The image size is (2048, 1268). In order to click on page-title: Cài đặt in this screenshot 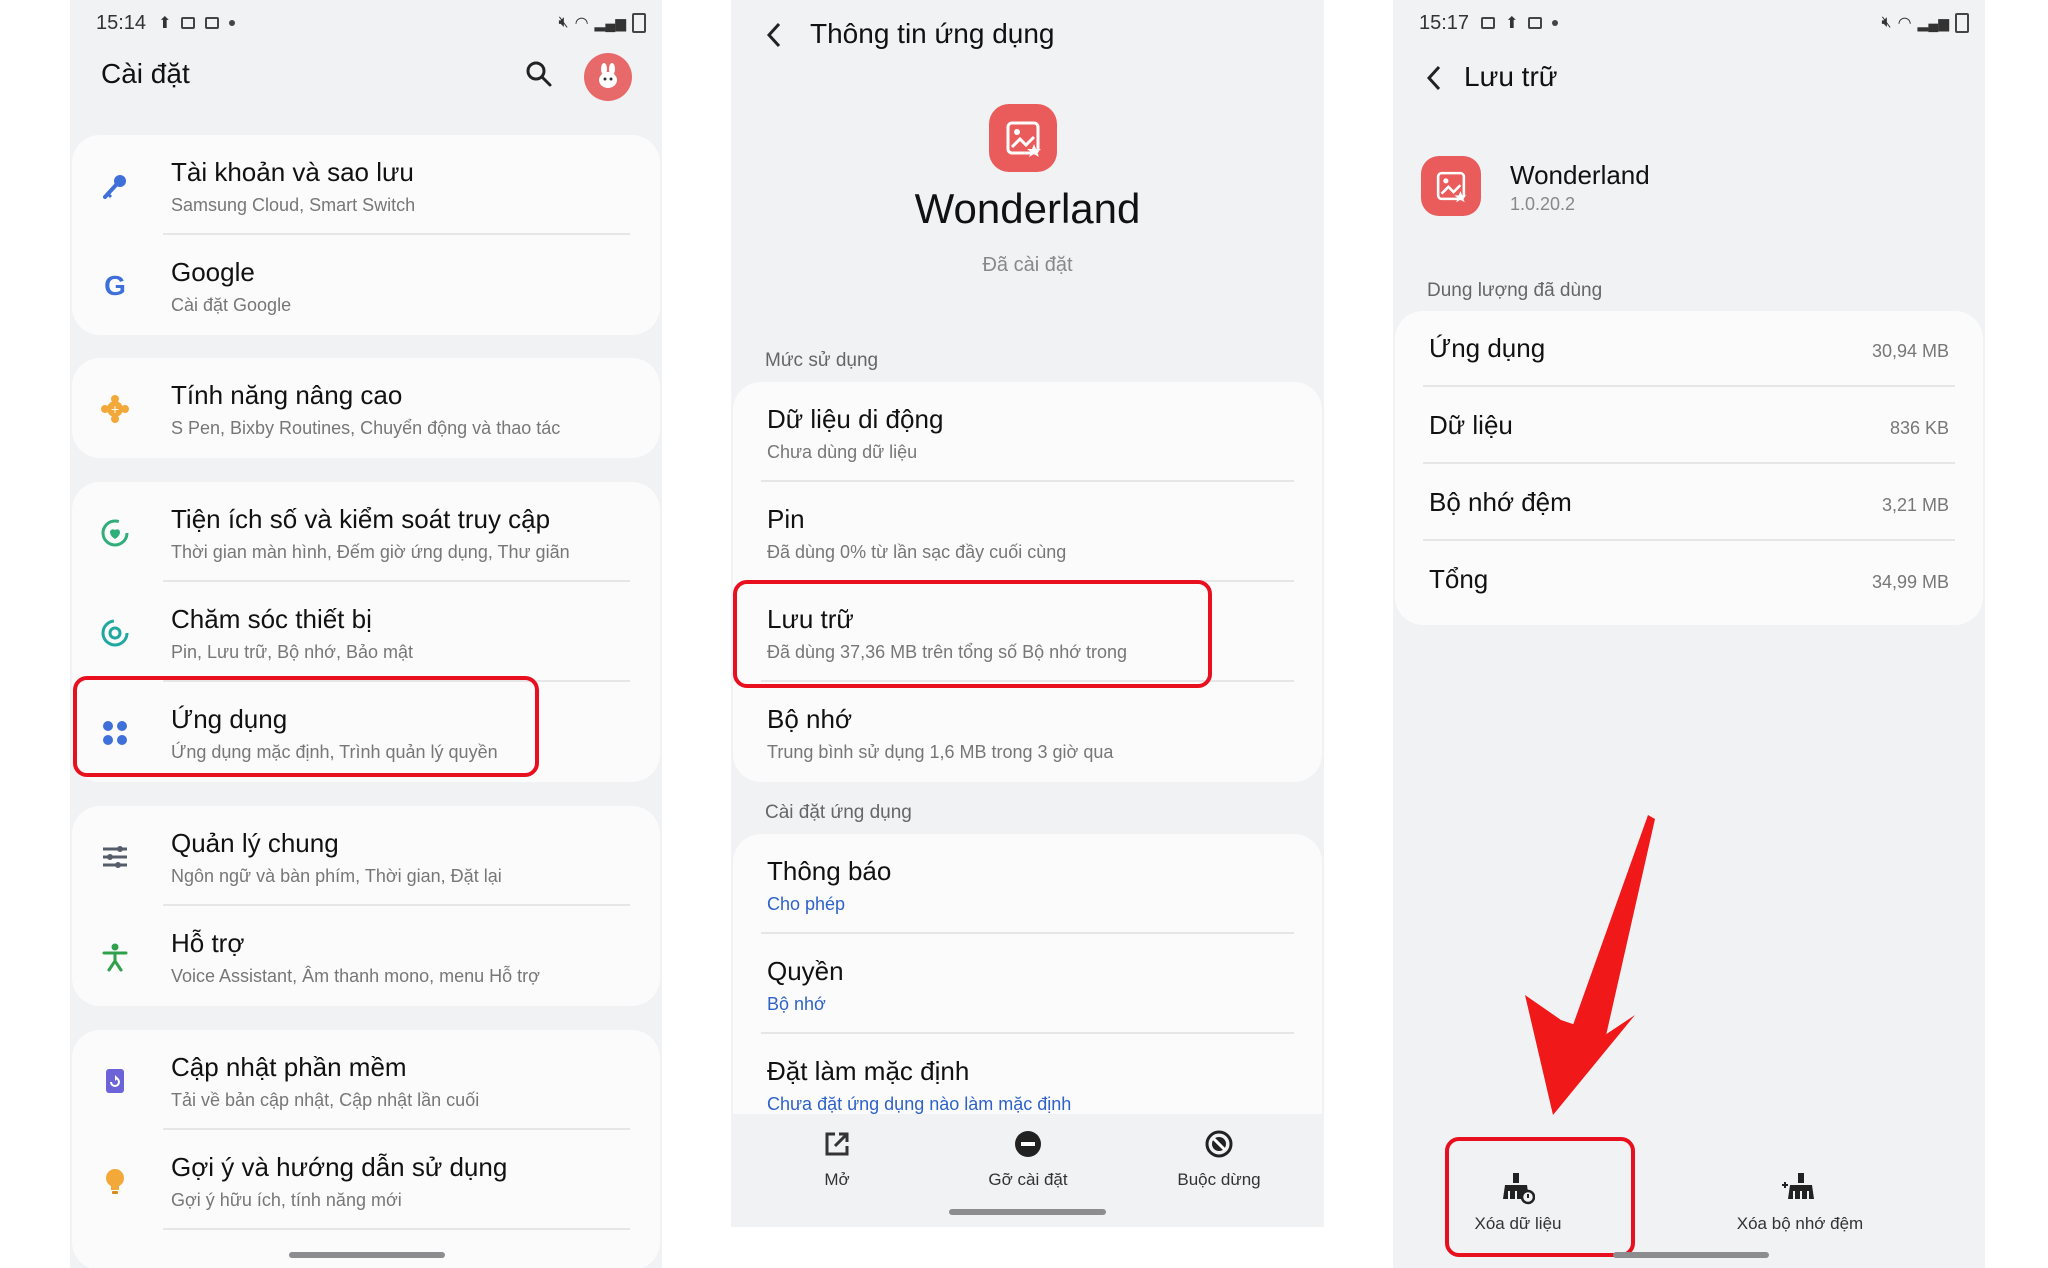, I will do `click(145, 73)`.